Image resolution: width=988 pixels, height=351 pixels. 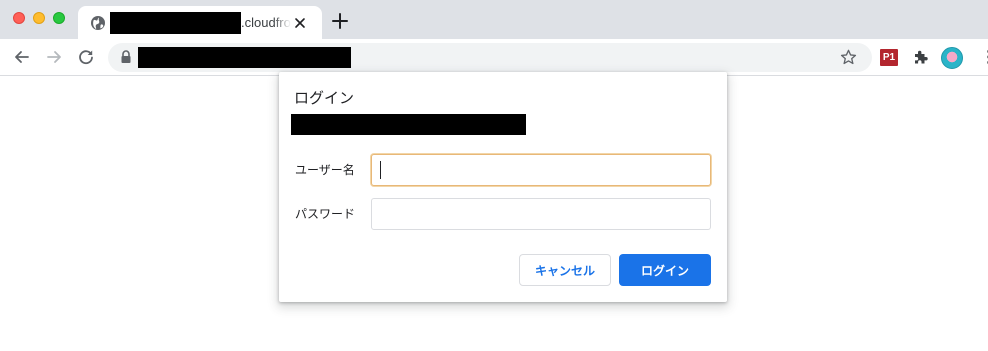 What do you see at coordinates (266, 22) in the screenshot?
I see `tab-title: .cloudfront.net` at bounding box center [266, 22].